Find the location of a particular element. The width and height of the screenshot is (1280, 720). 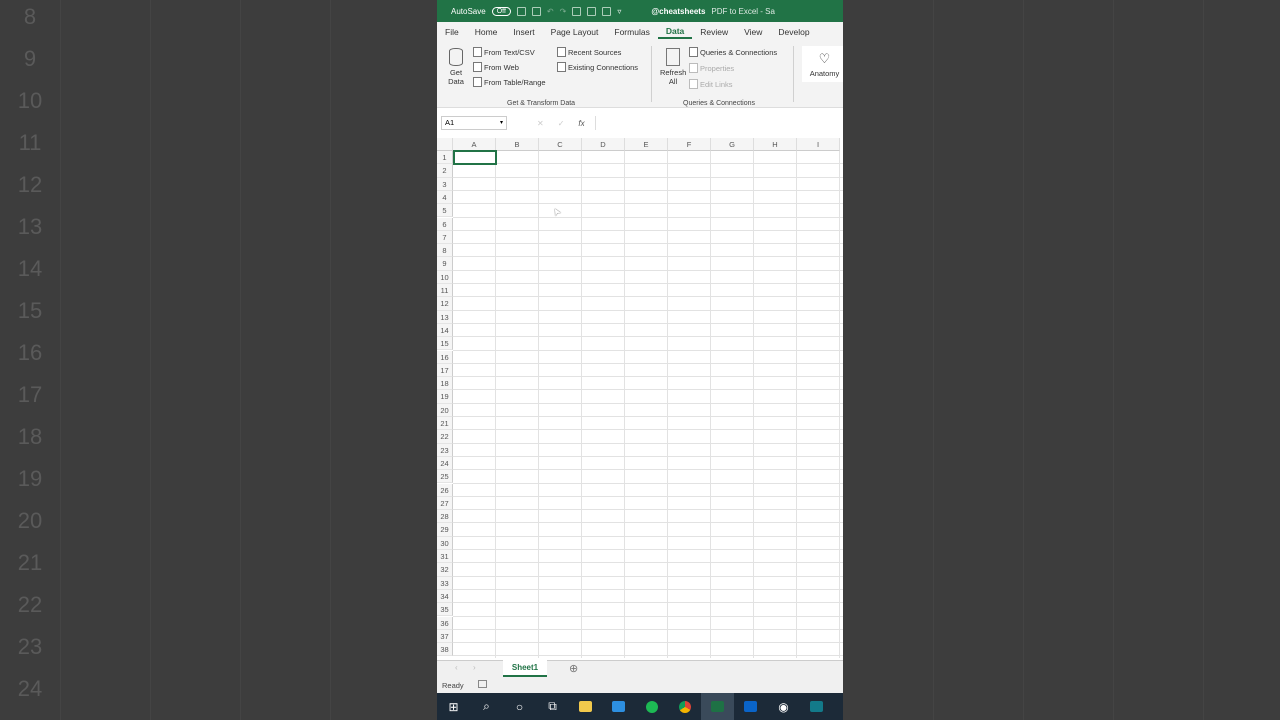

save-icon is located at coordinates (521, 11).